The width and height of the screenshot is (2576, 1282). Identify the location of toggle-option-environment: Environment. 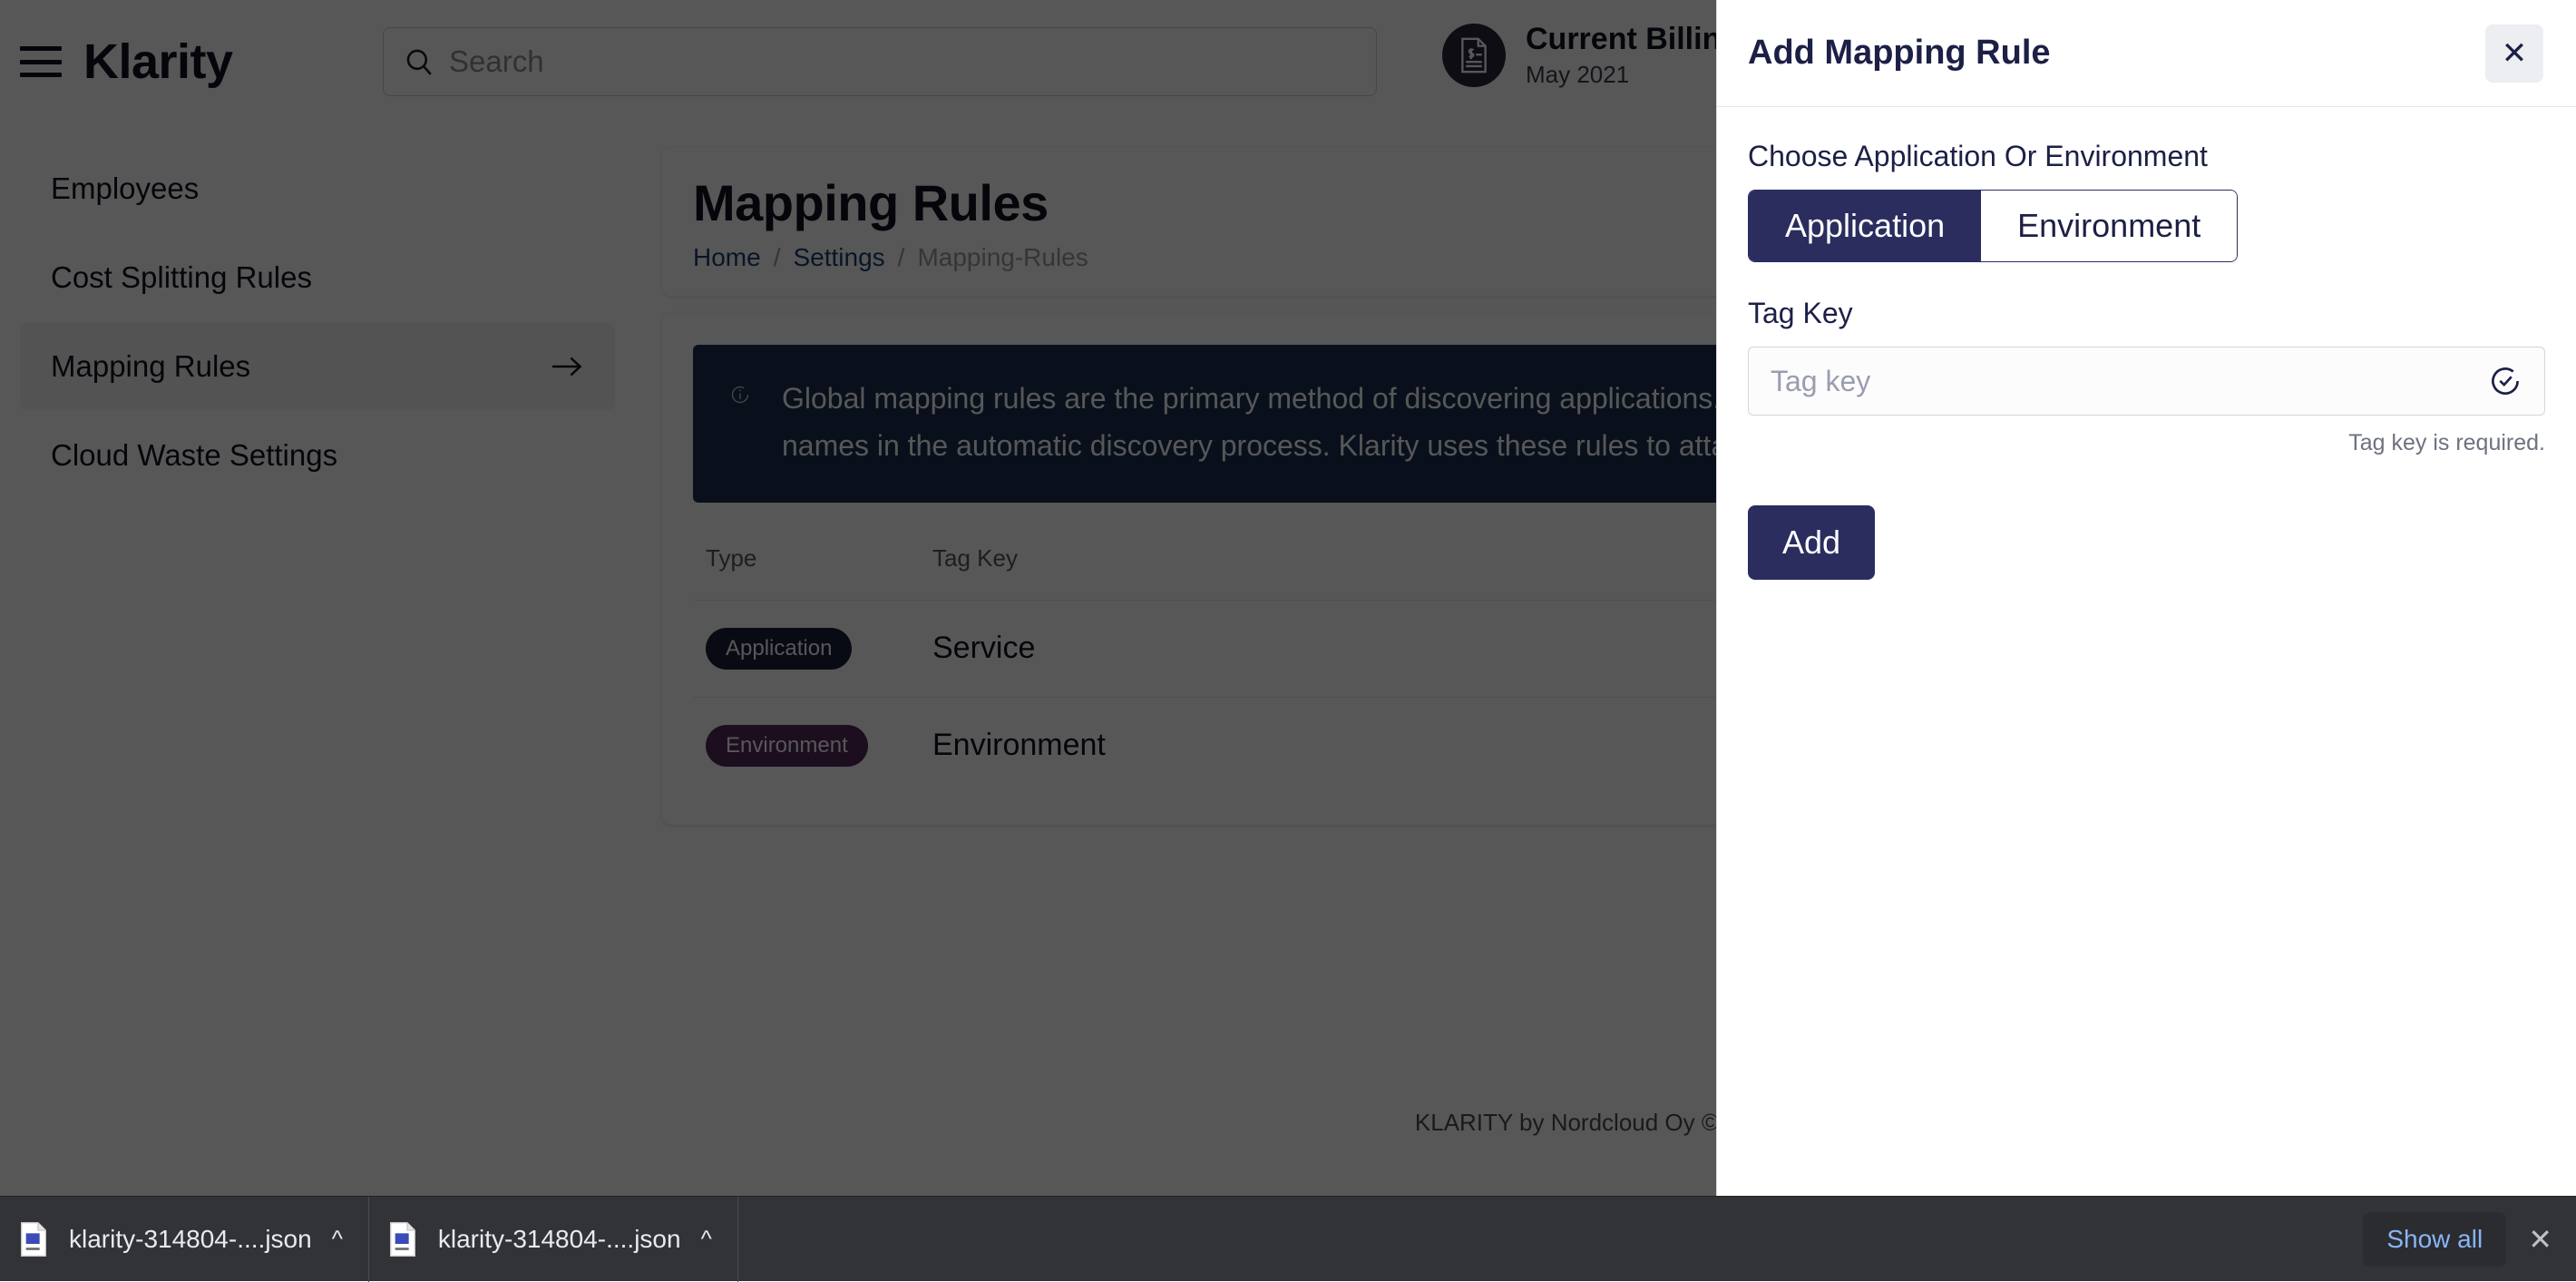
(2109, 226).